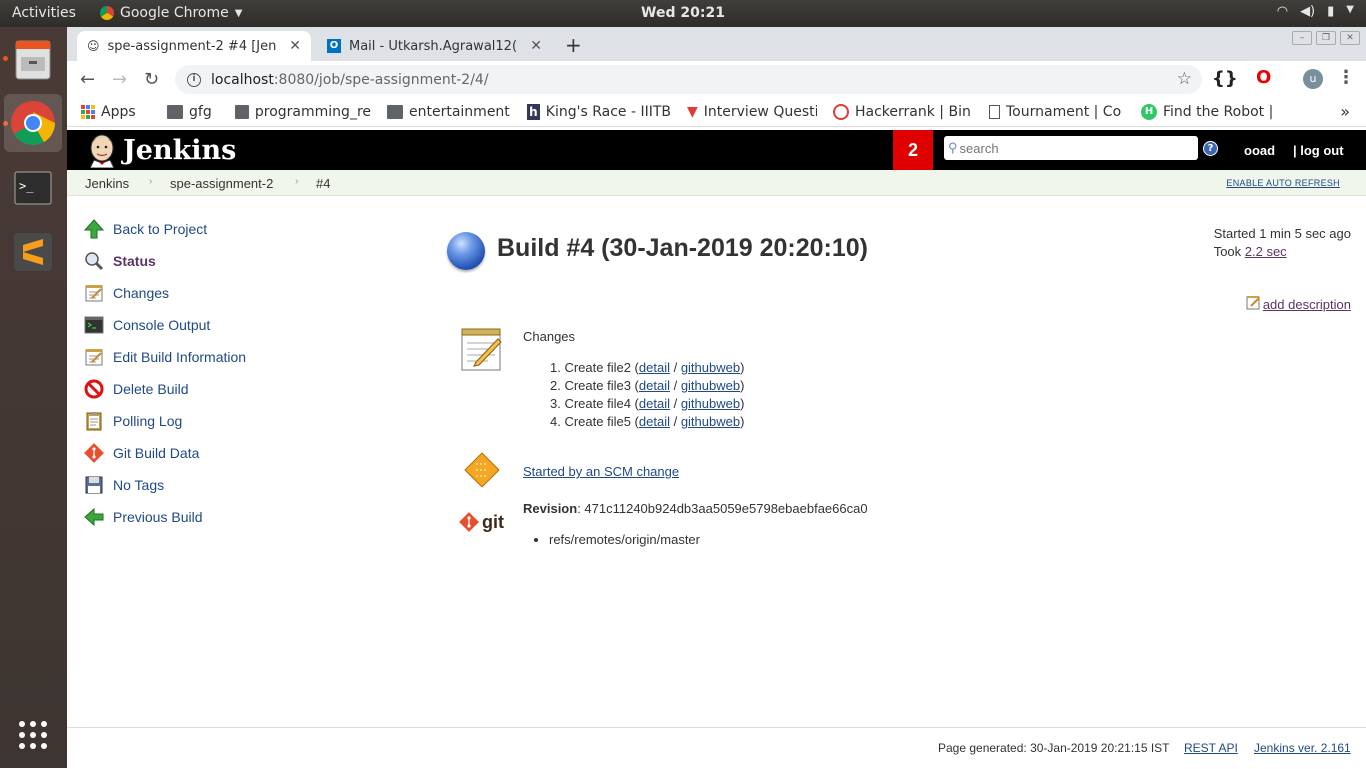 Image resolution: width=1366 pixels, height=769 pixels. What do you see at coordinates (194, 79) in the screenshot?
I see `info-icon: i` at bounding box center [194, 79].